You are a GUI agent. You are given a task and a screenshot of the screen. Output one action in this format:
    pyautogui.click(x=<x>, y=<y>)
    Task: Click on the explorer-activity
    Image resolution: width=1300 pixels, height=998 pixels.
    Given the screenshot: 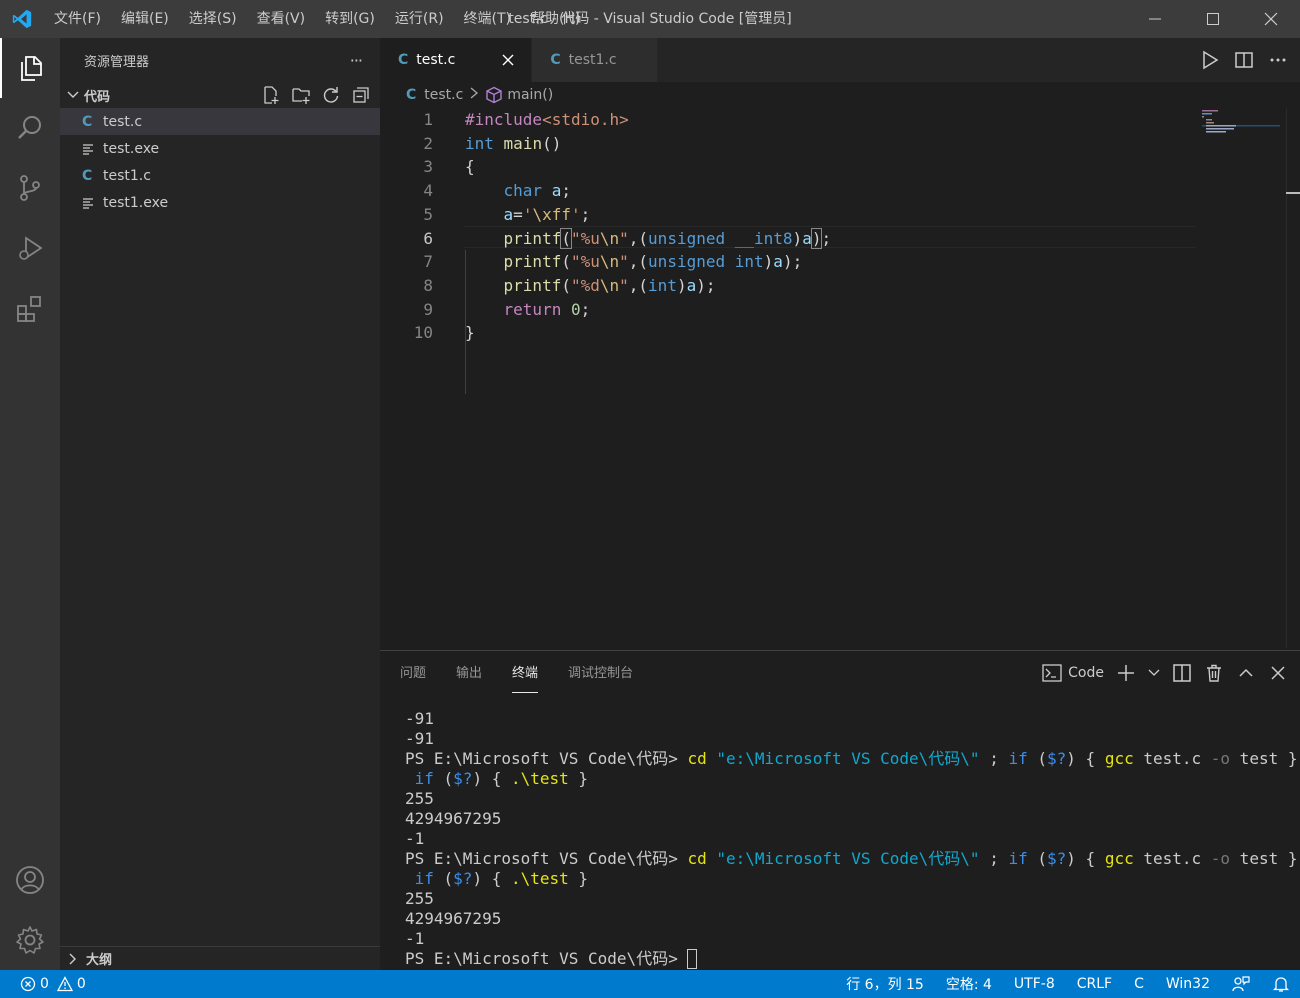 What is the action you would take?
    pyautogui.click(x=30, y=68)
    